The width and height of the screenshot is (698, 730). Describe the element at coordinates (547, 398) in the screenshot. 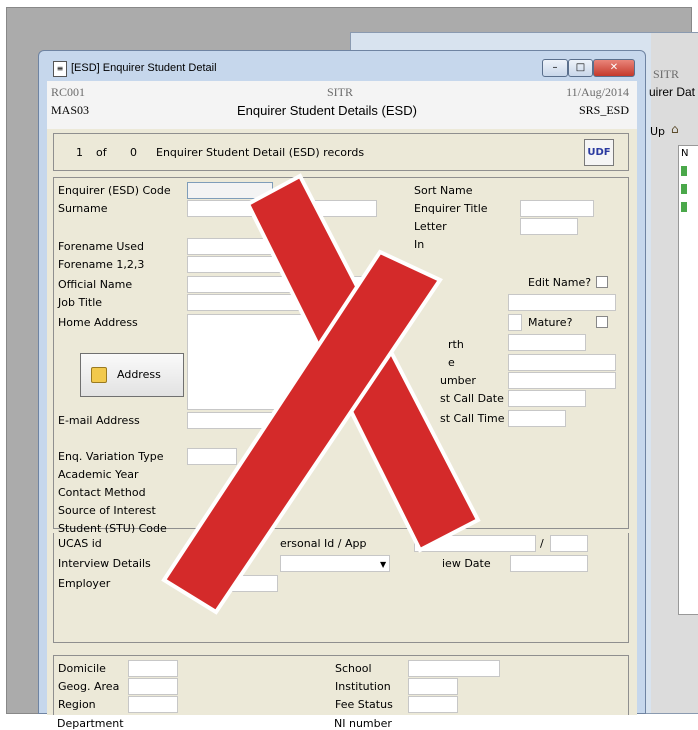

I see `last-call-date-field` at that location.